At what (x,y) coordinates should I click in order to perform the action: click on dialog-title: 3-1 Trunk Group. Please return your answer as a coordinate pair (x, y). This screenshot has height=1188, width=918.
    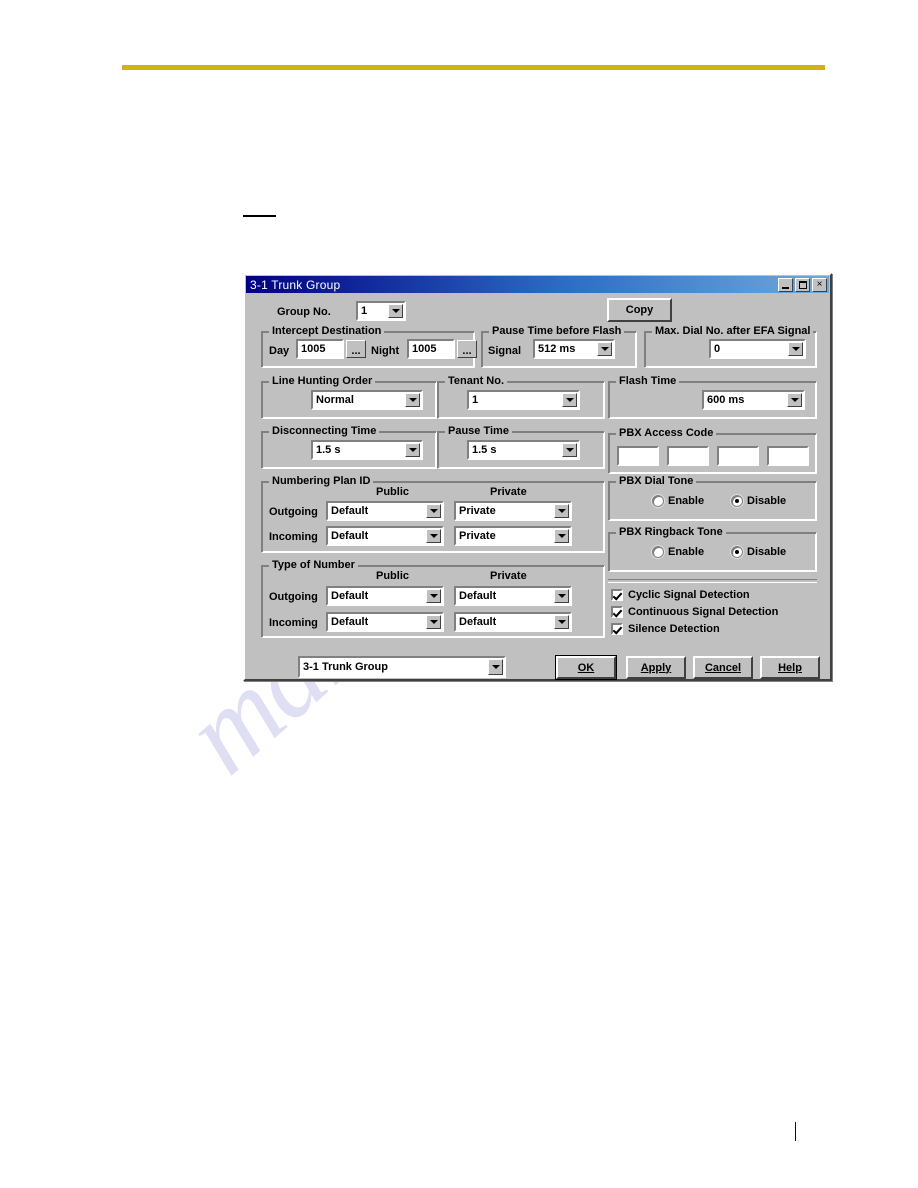
    Looking at the image, I should click on (295, 284).